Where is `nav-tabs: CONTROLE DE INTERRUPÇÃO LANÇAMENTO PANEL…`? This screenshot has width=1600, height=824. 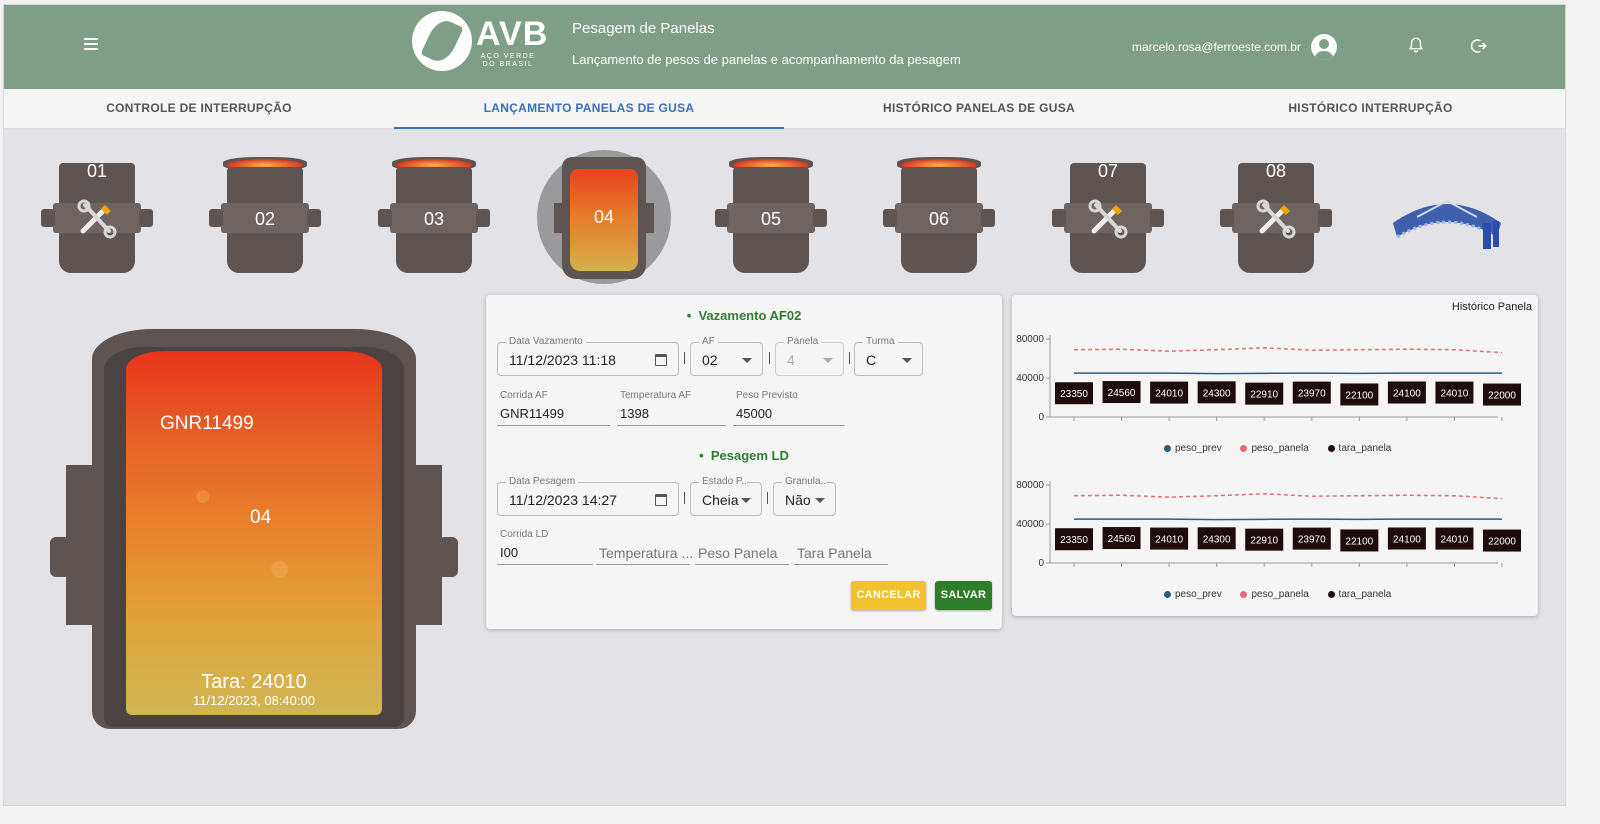 nav-tabs: CONTROLE DE INTERRUPÇÃO LANÇAMENTO PANEL… is located at coordinates (784, 109).